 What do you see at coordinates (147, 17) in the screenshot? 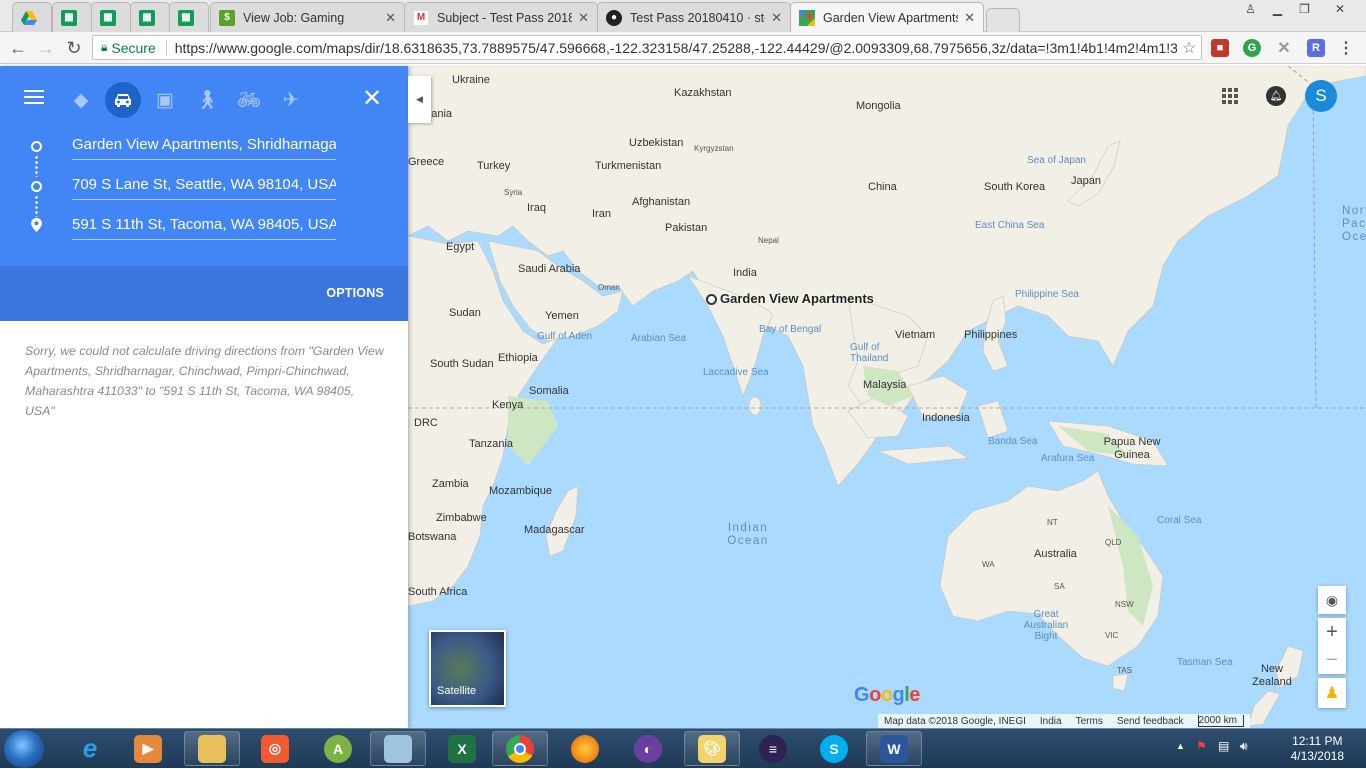
I see `sheets-icon: ▦` at bounding box center [147, 17].